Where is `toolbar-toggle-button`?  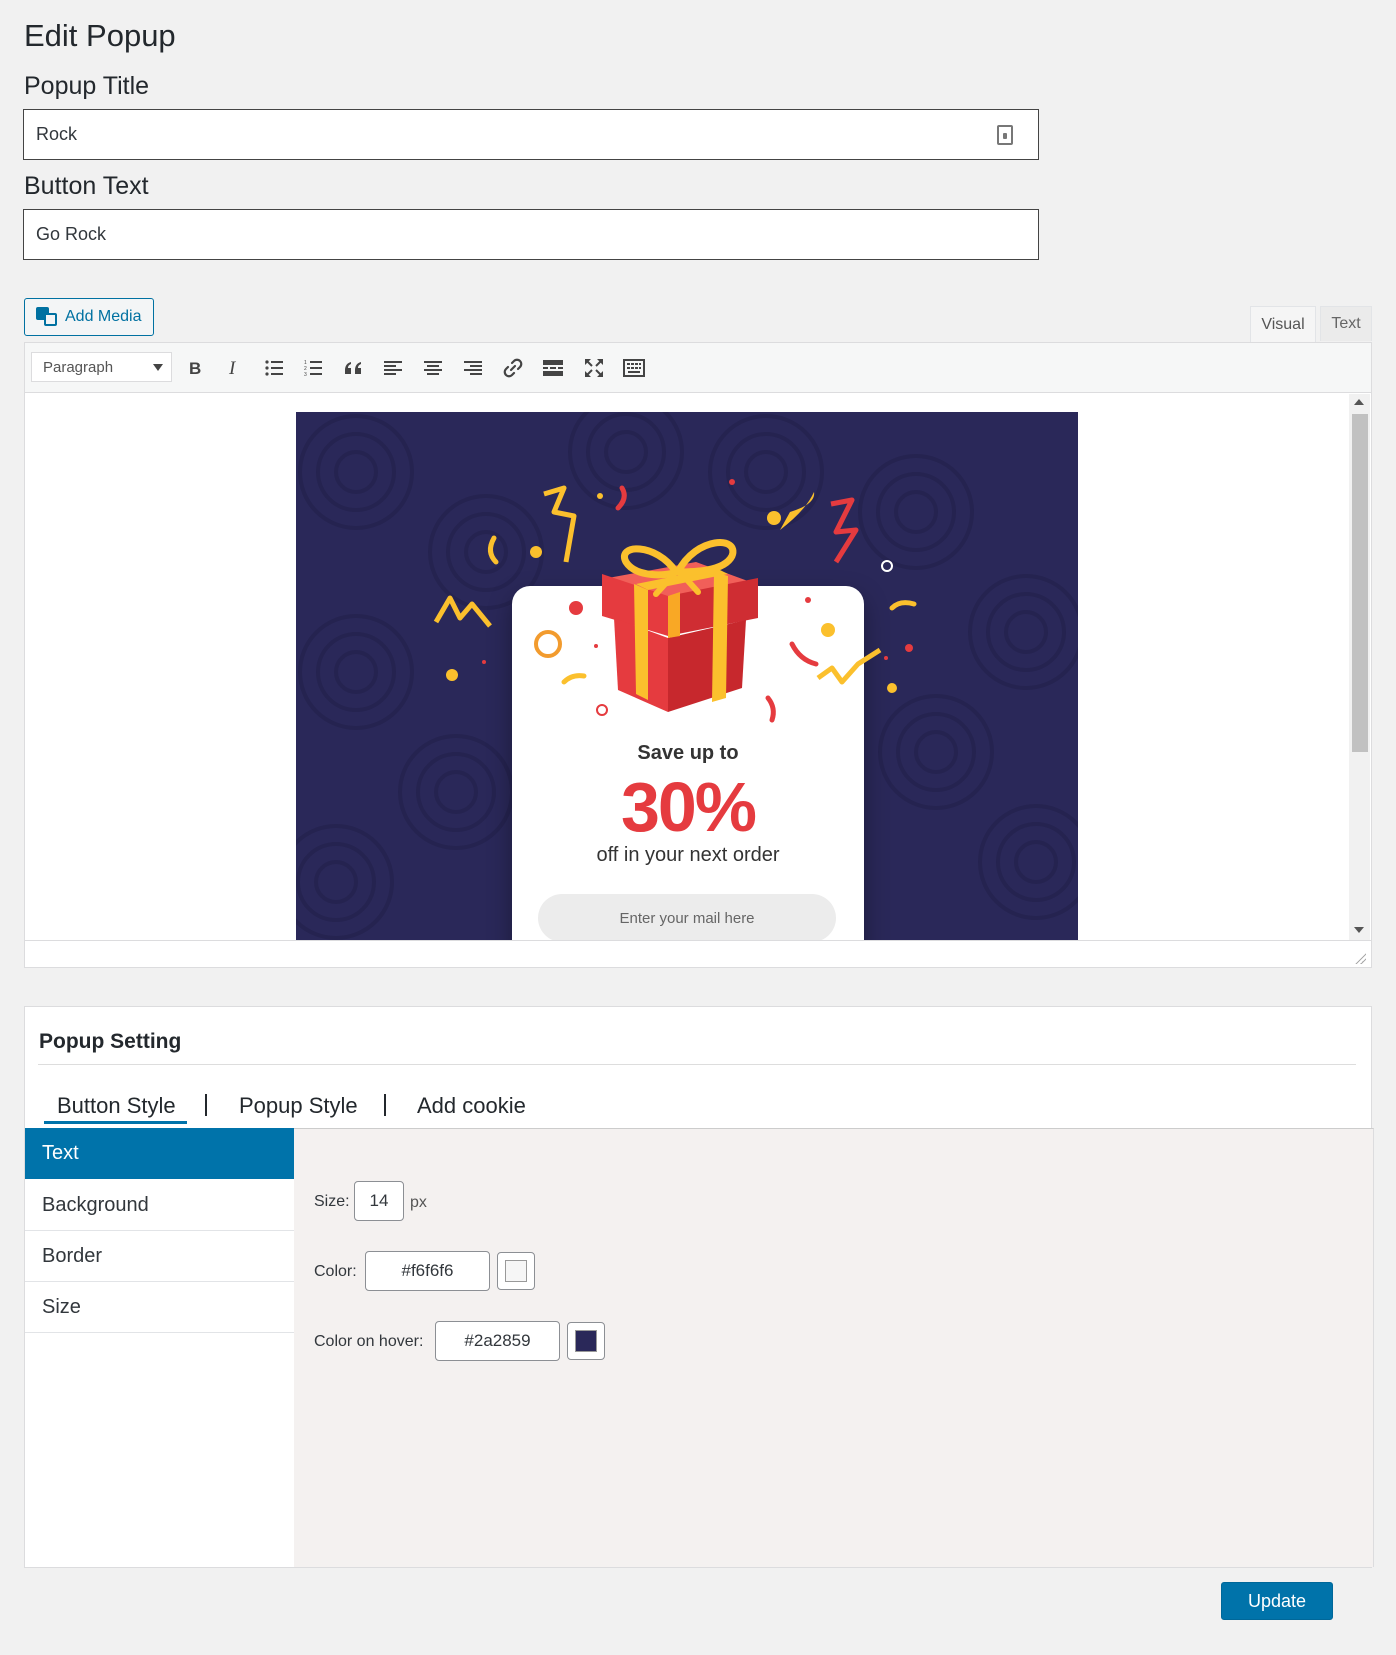
toolbar-toggle-button is located at coordinates (634, 368).